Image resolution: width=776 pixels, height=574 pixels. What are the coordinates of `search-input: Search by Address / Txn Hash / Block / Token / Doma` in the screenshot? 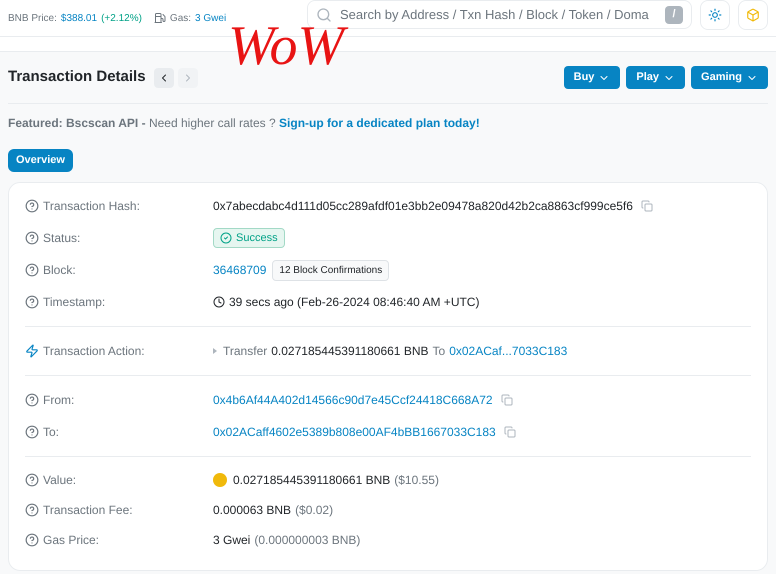 It's located at (498, 14).